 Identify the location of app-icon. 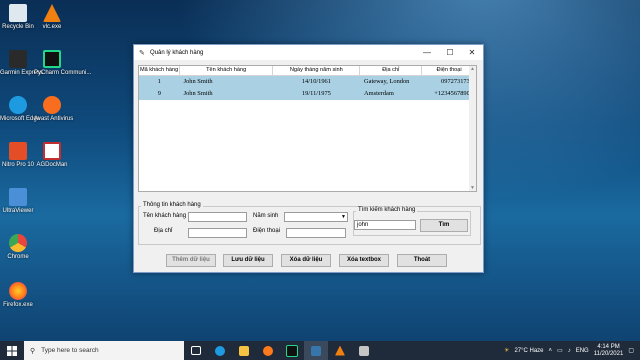
(364, 350).